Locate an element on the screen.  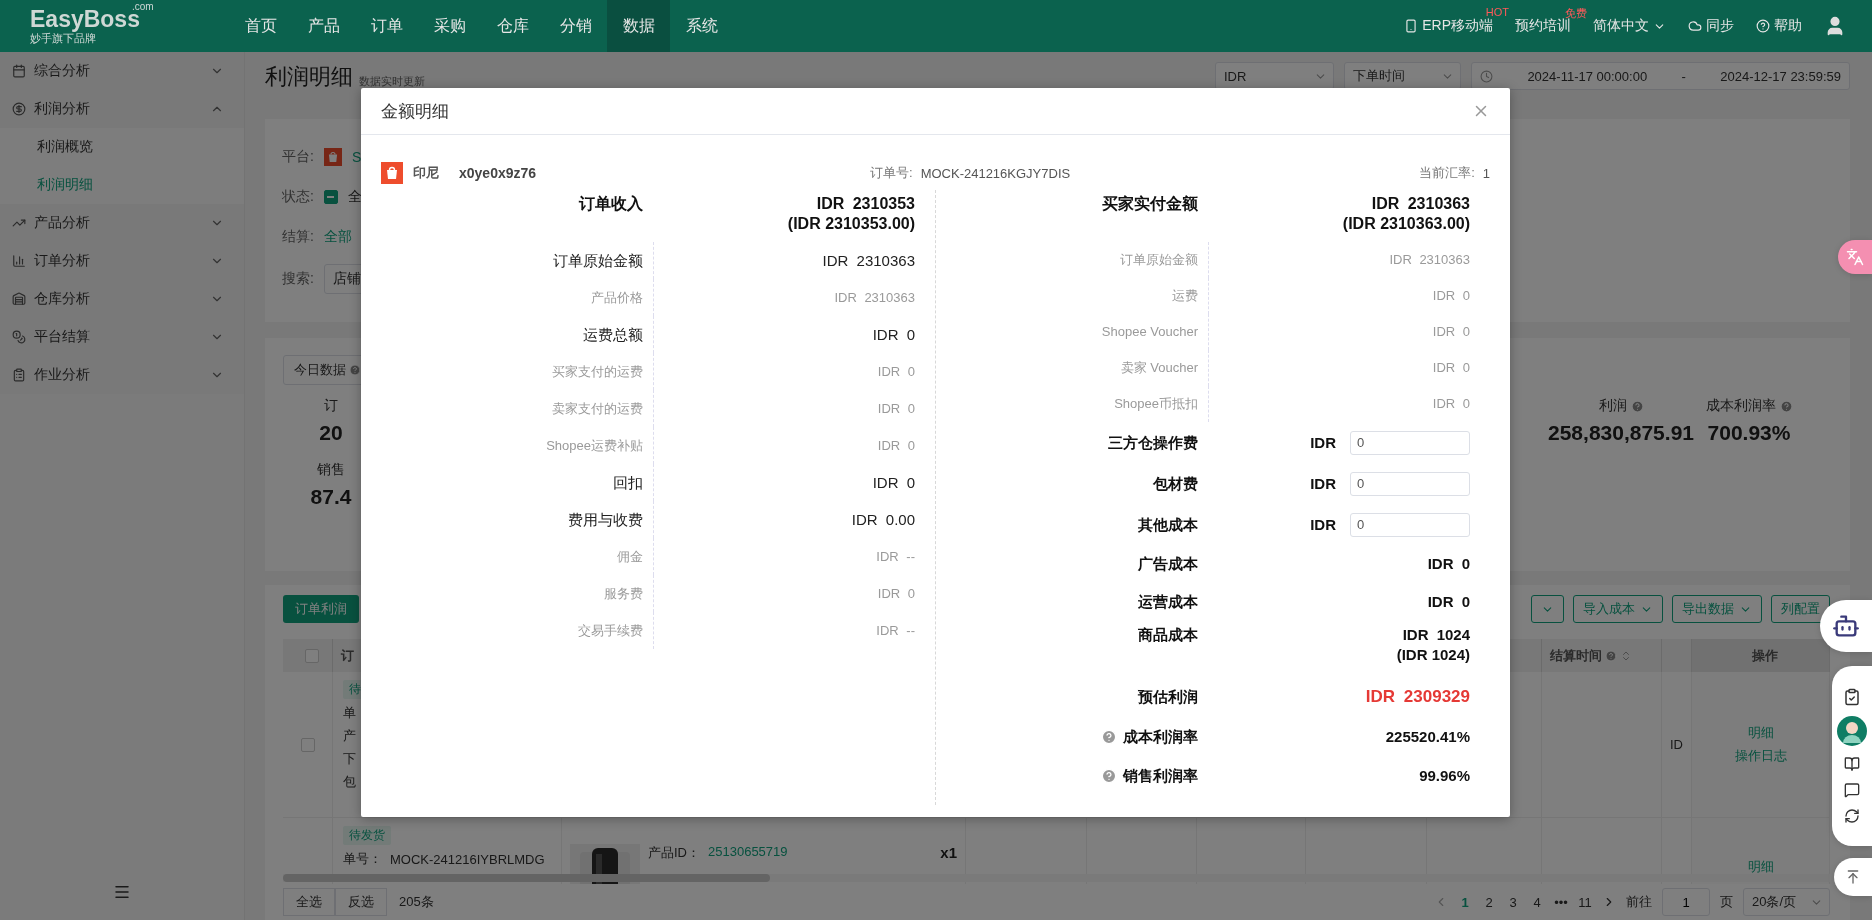
action-link: 操作日志 is located at coordinates (1760, 756).